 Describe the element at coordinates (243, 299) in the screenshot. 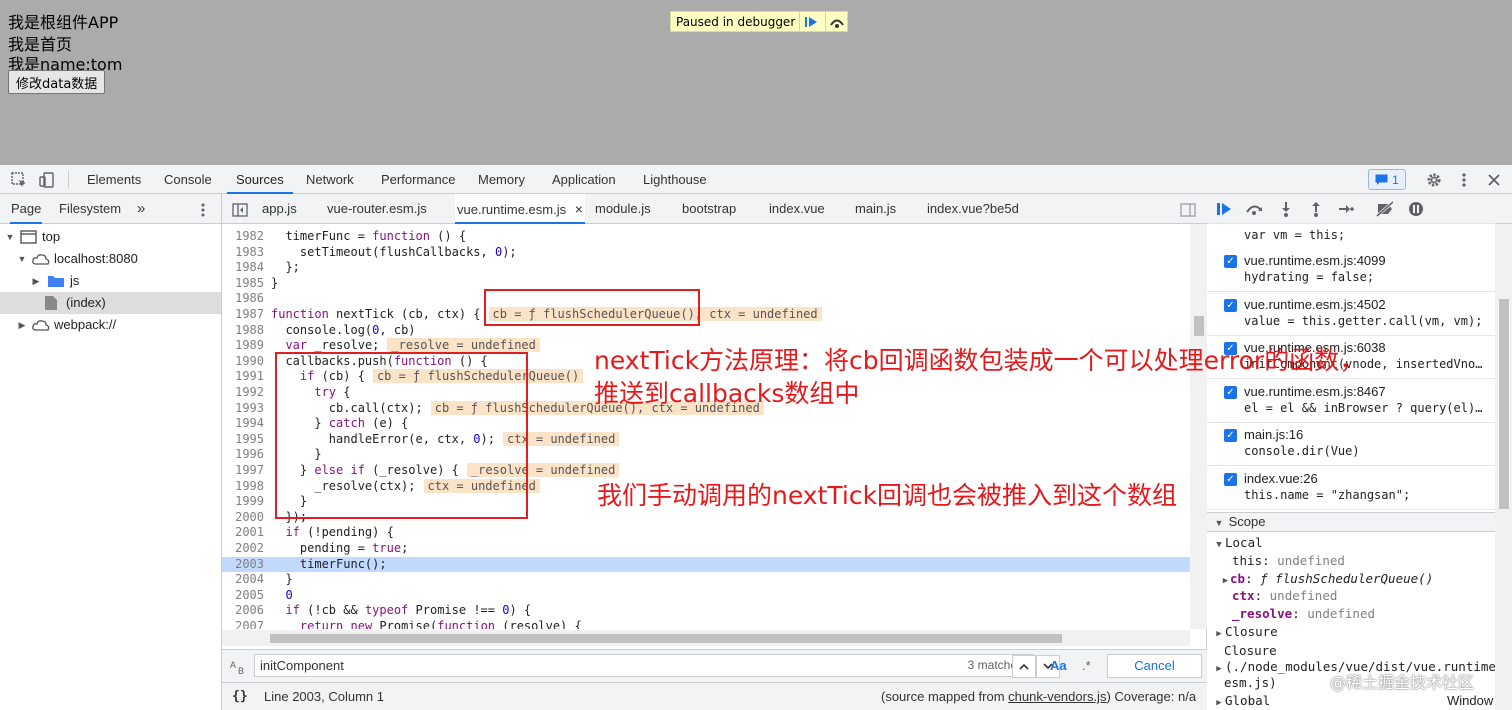

I see `line-number: 1986` at that location.